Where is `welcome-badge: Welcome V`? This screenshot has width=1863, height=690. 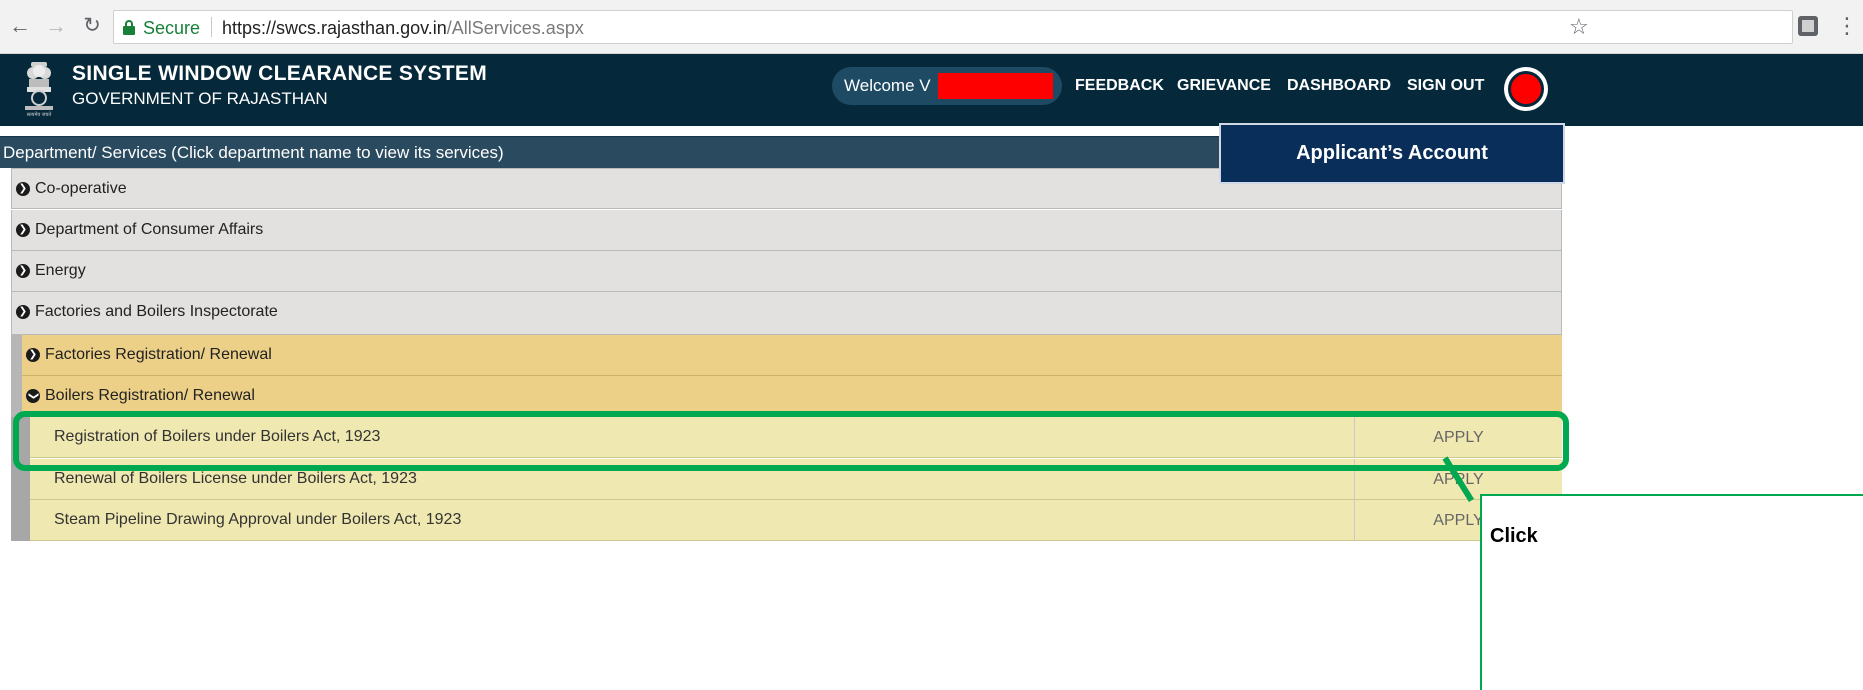 welcome-badge: Welcome V is located at coordinates (947, 86).